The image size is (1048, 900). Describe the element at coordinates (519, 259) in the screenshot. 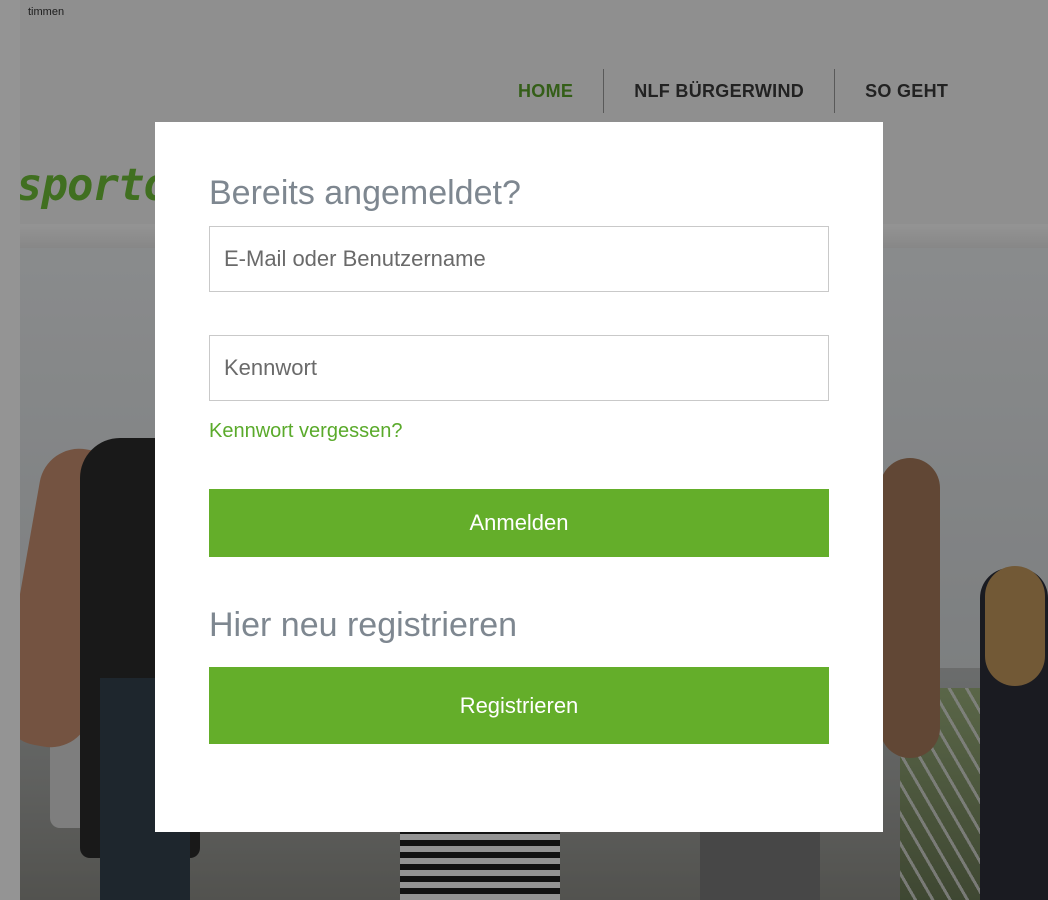

I see `email-username-input` at that location.